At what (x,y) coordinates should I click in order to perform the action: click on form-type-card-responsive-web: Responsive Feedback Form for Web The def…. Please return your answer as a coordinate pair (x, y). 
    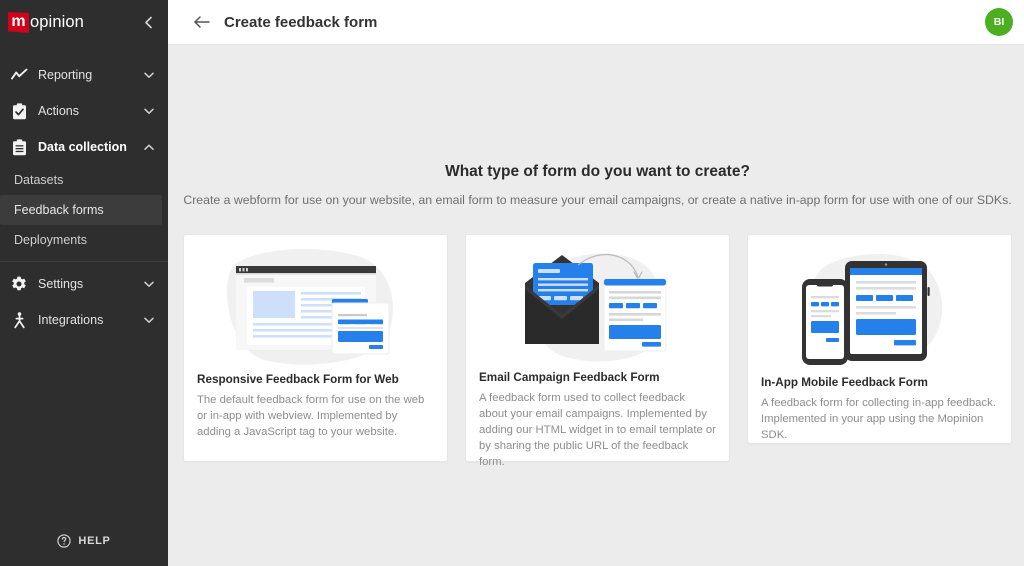
    Looking at the image, I should click on (315, 348).